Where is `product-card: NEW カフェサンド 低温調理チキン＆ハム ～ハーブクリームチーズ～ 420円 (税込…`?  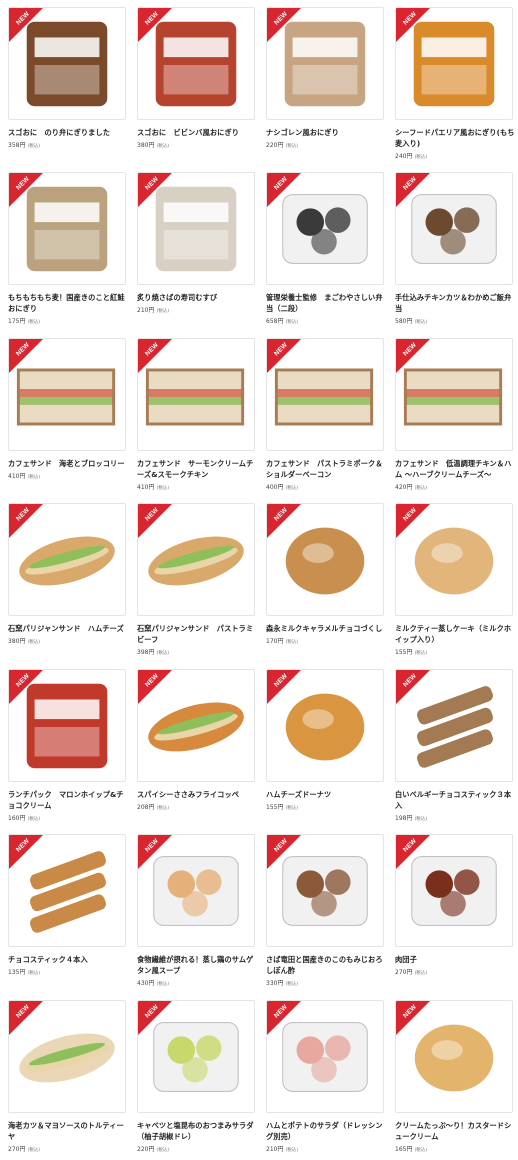 product-card: NEW カフェサンド 低温調理チキン＆ハム ～ハーブクリームチーズ～ 420円 (税込… is located at coordinates (454, 418).